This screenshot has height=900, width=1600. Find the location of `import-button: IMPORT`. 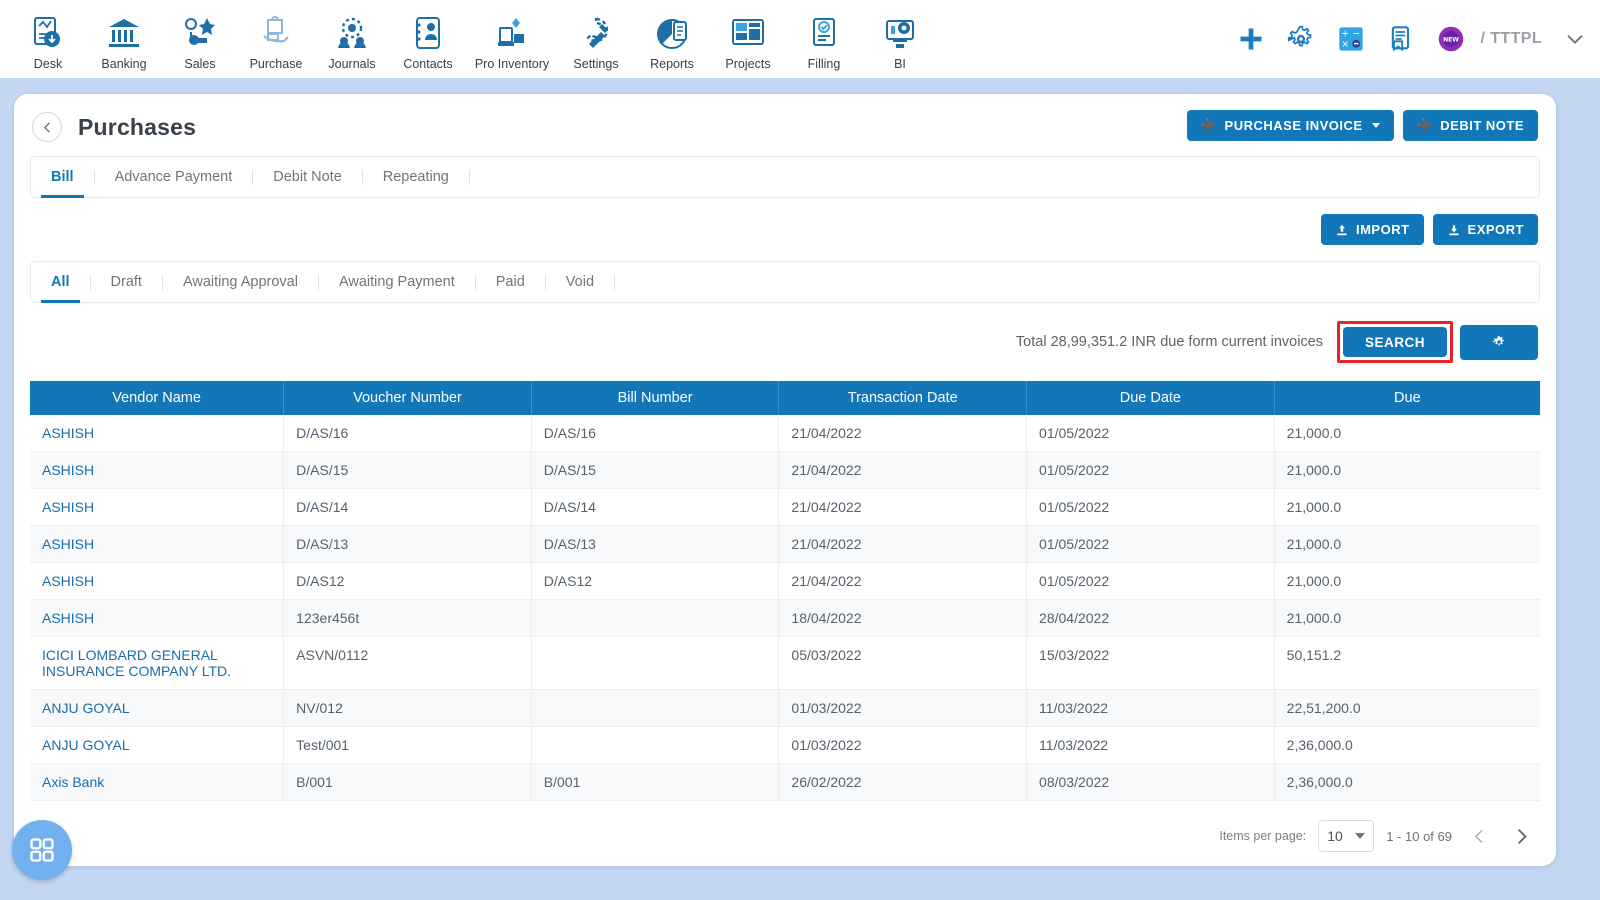

import-button: IMPORT is located at coordinates (1372, 229).